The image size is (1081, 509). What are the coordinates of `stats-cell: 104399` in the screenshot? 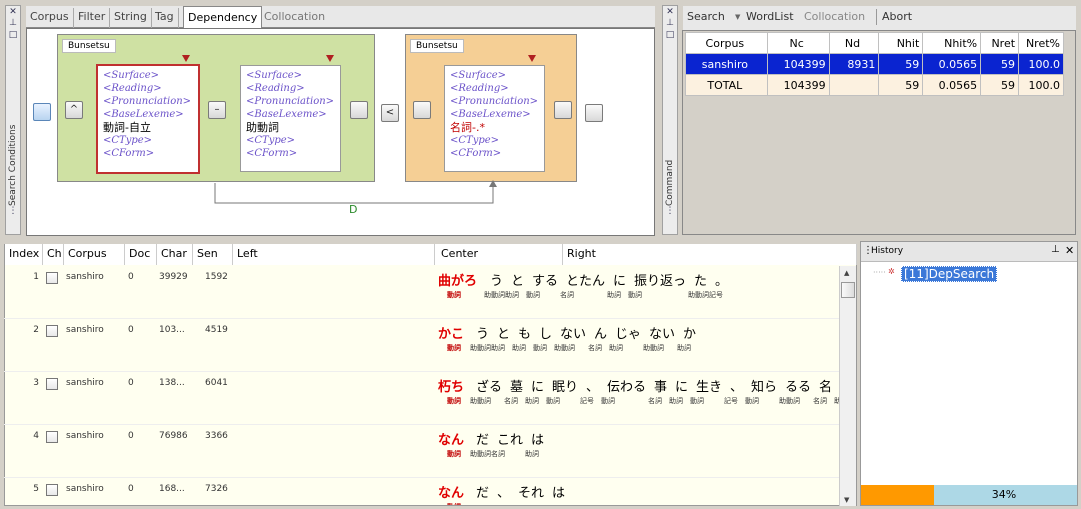 It's located at (798, 85).